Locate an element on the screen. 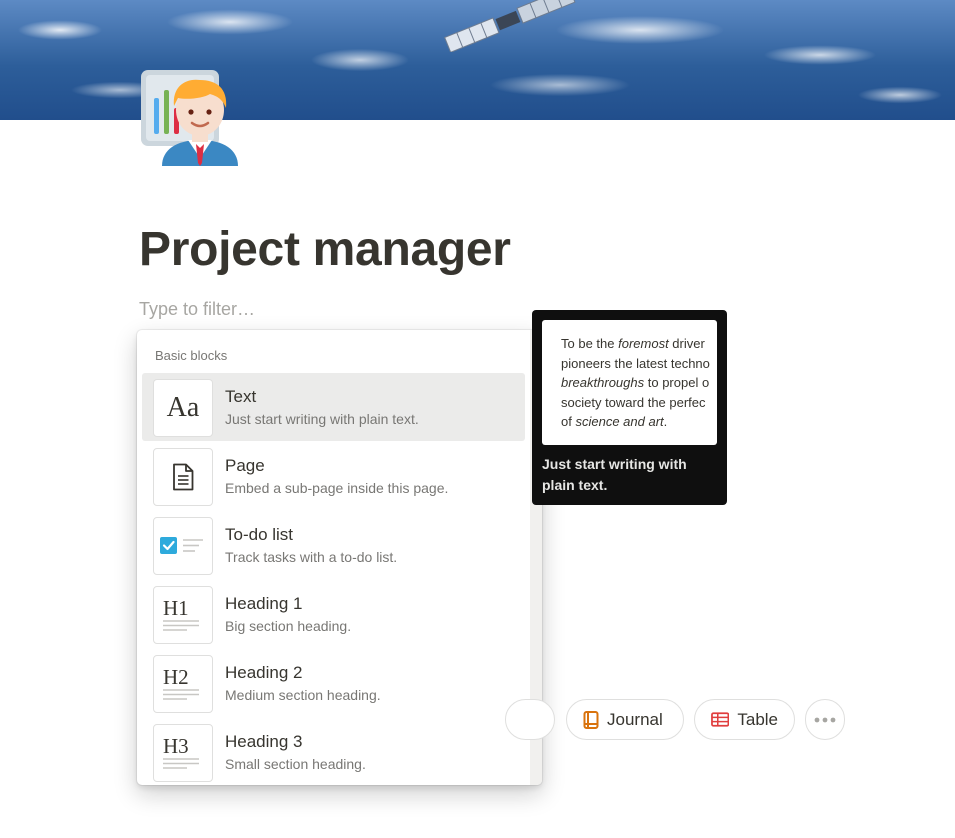  block-option-title: To-do list is located at coordinates (259, 534).